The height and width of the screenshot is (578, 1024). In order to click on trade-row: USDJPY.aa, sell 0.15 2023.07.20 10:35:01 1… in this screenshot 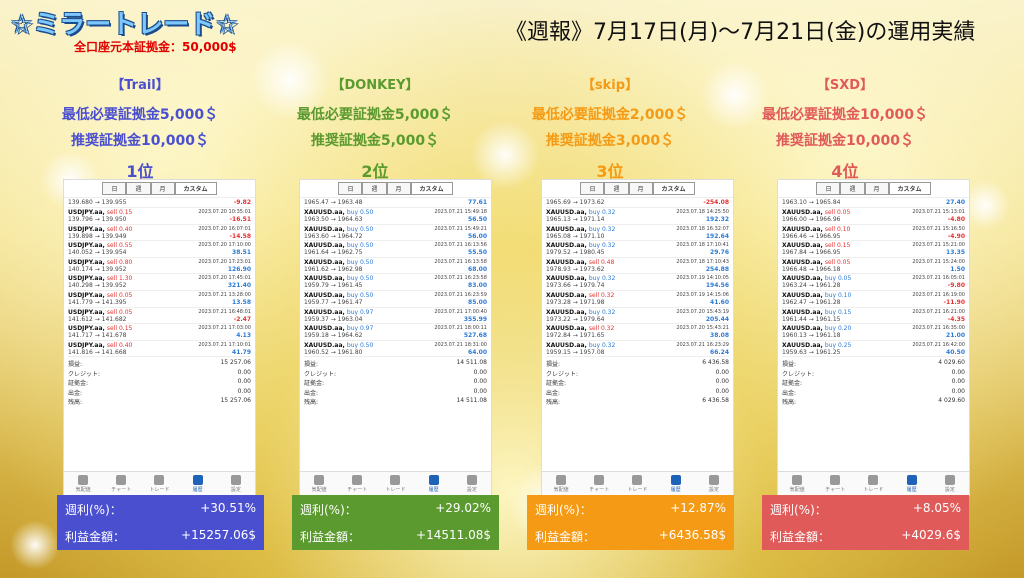, I will do `click(159, 216)`.